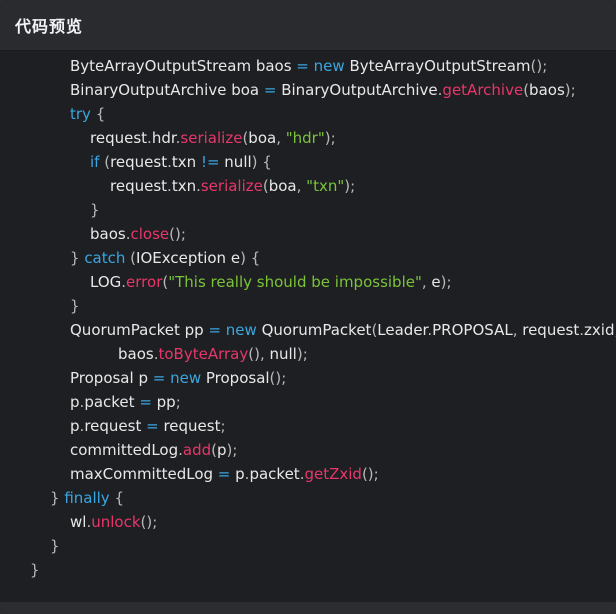 The image size is (616, 614). What do you see at coordinates (472, 330) in the screenshot?
I see `code-token: PROPOSAL` at bounding box center [472, 330].